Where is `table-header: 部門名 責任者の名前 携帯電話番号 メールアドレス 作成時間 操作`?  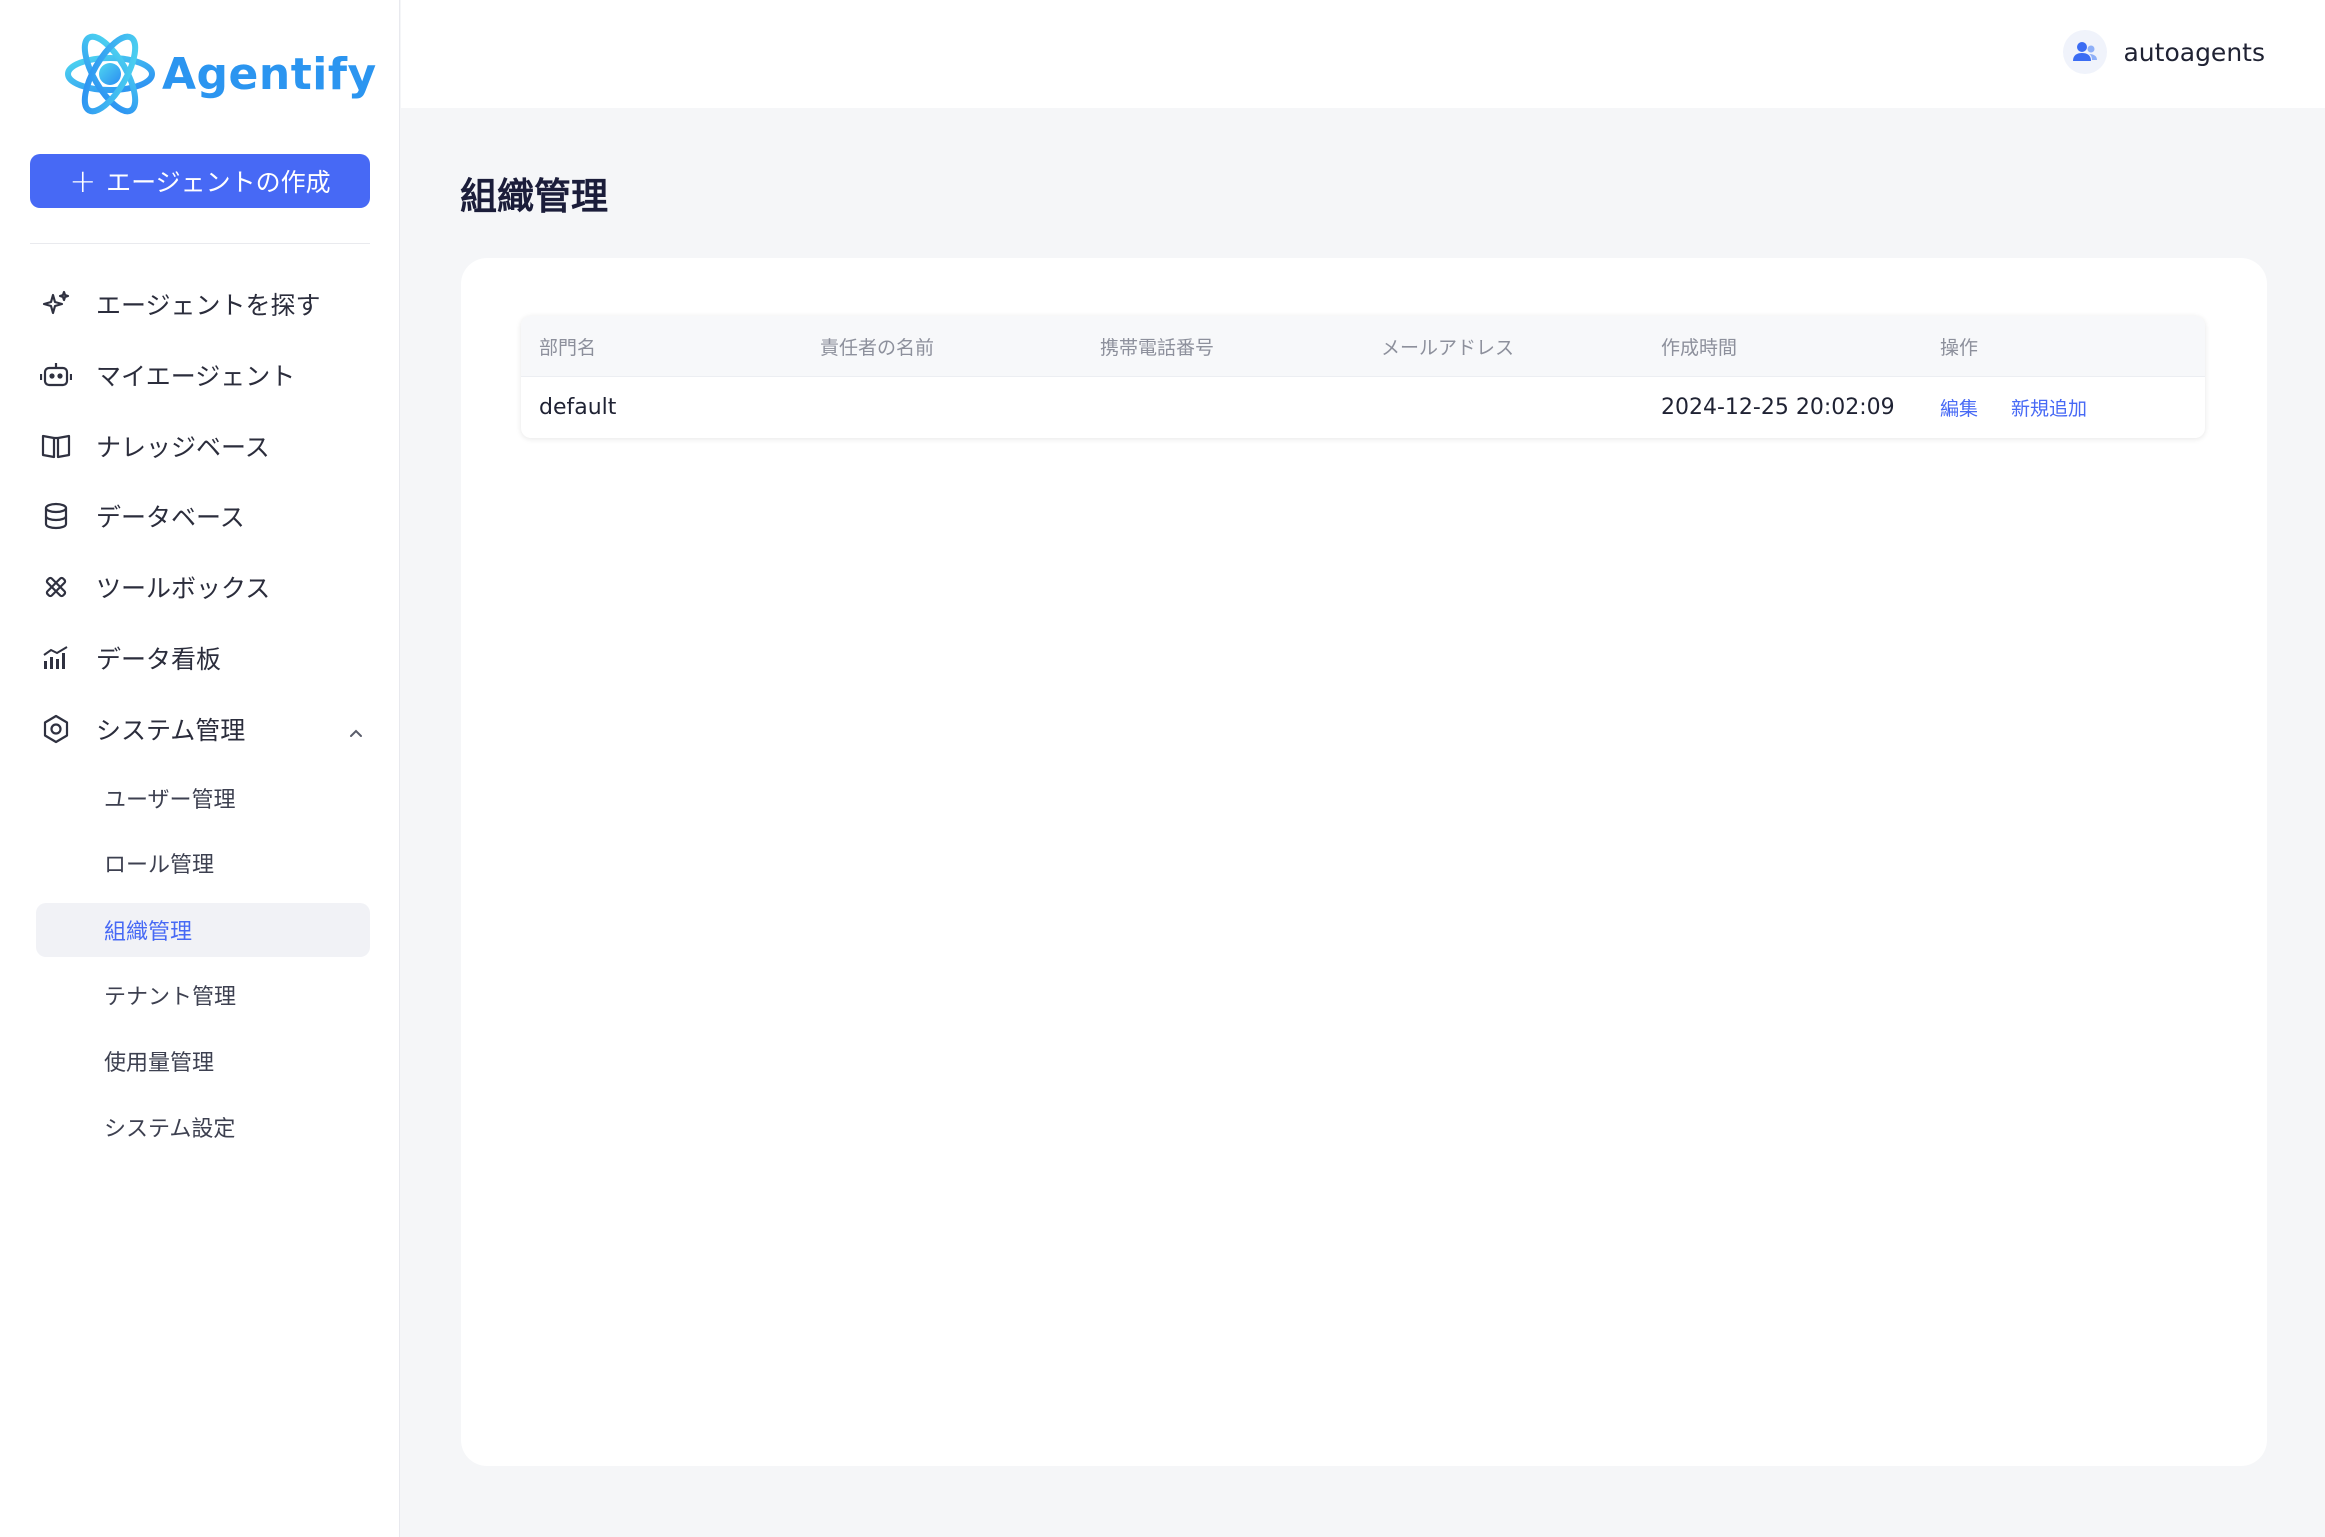
table-header: 部門名 責任者の名前 携帯電話番号 メールアドレス 作成時間 操作 is located at coordinates (1363, 346).